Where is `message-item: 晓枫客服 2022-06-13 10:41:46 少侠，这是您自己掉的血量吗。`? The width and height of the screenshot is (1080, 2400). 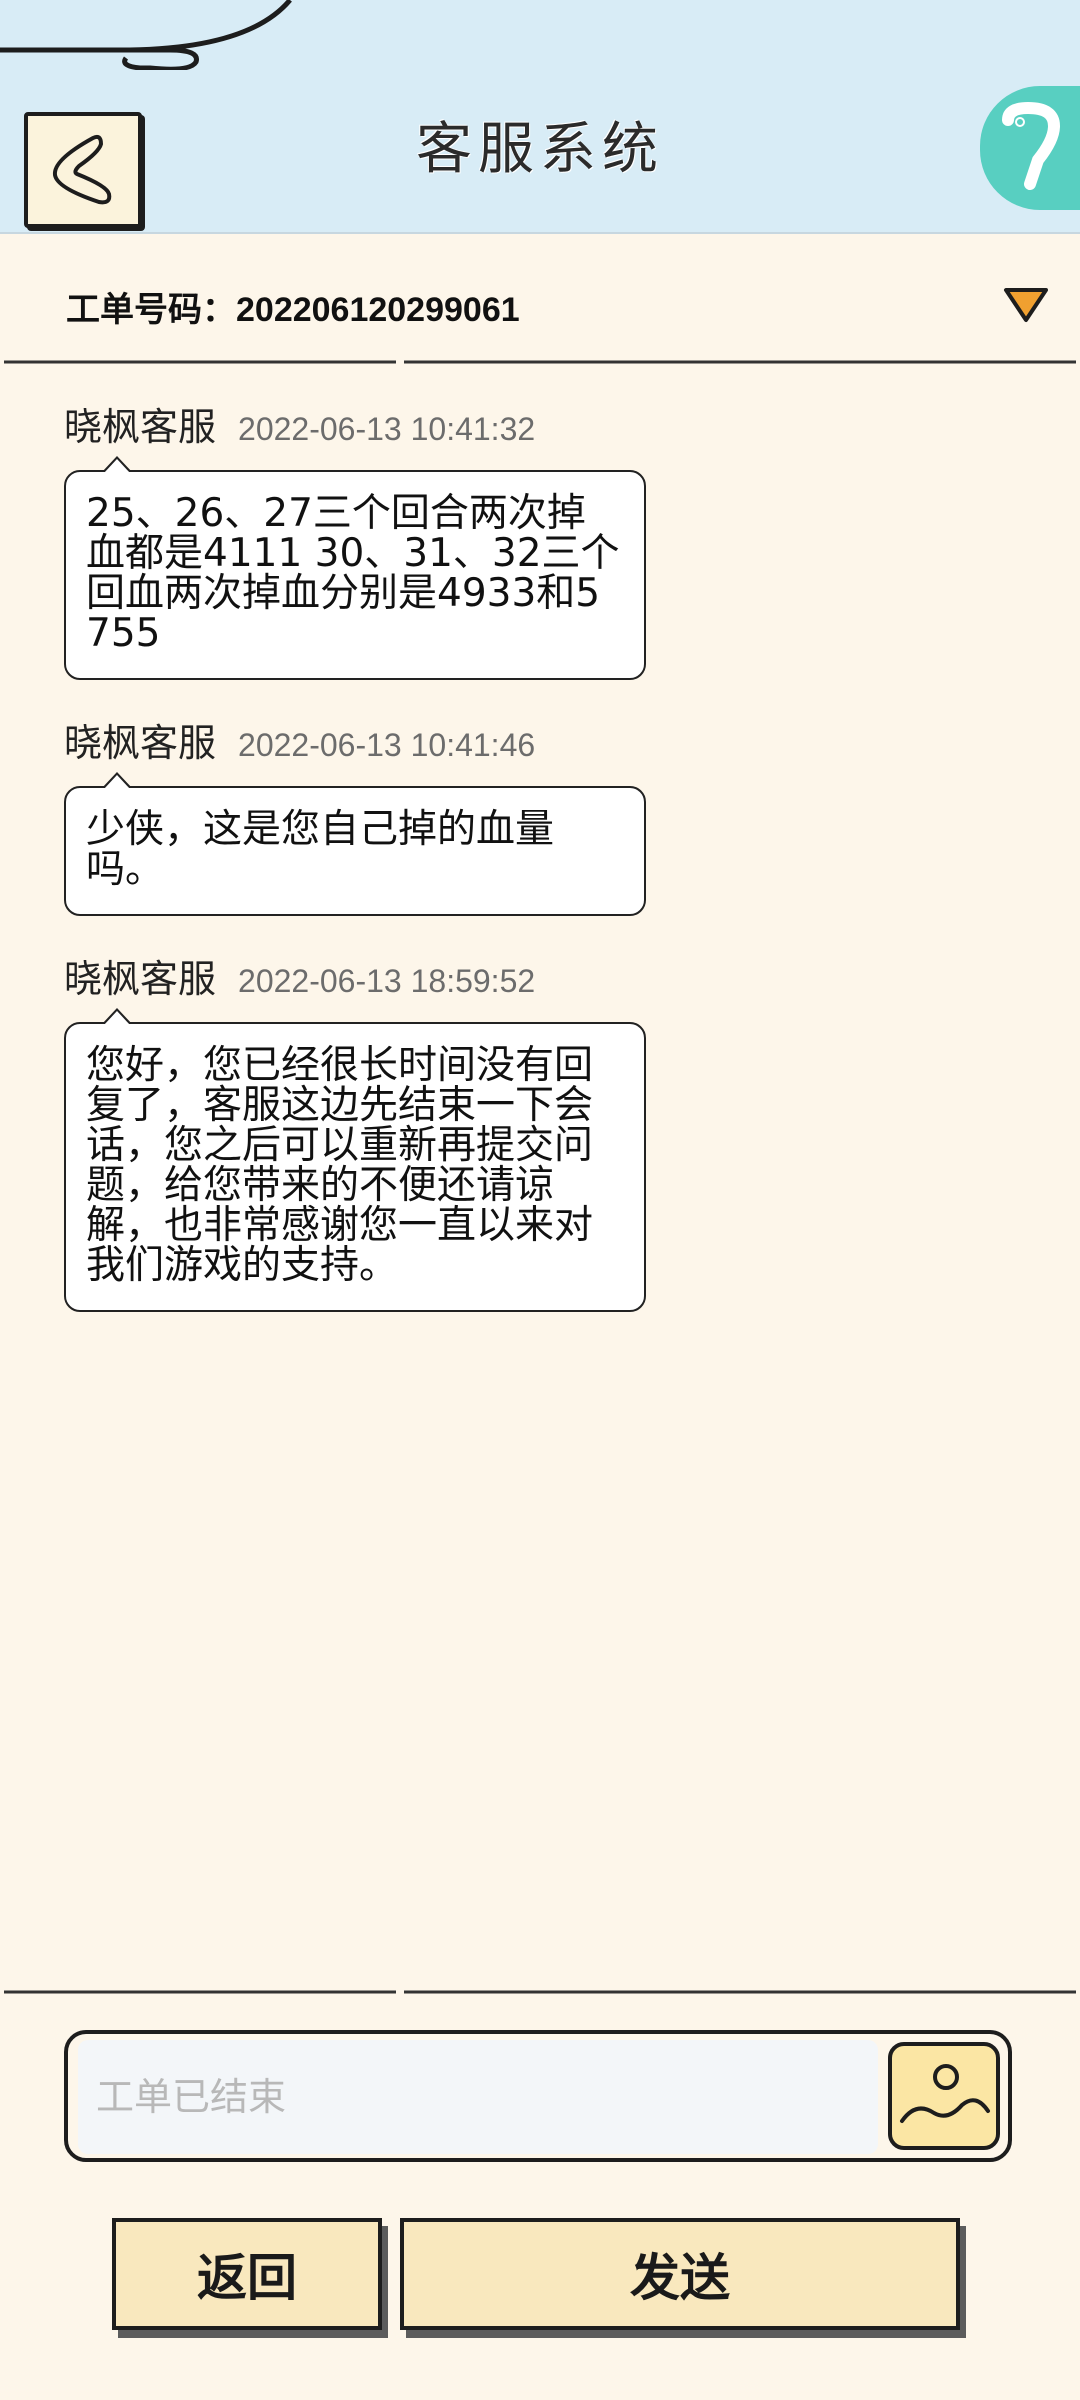
message-item: 晓枫客服 2022-06-13 10:41:46 少侠，这是您自己掉的血量吗。 is located at coordinates (364, 814).